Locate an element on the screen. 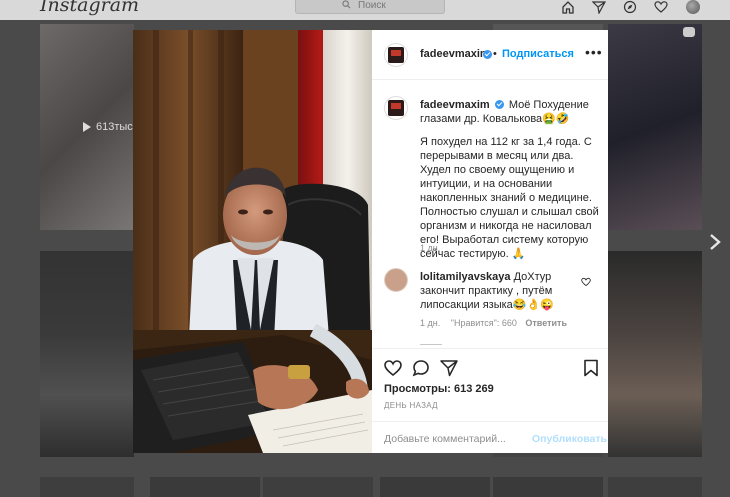  profile-avatar is located at coordinates (693, 7).